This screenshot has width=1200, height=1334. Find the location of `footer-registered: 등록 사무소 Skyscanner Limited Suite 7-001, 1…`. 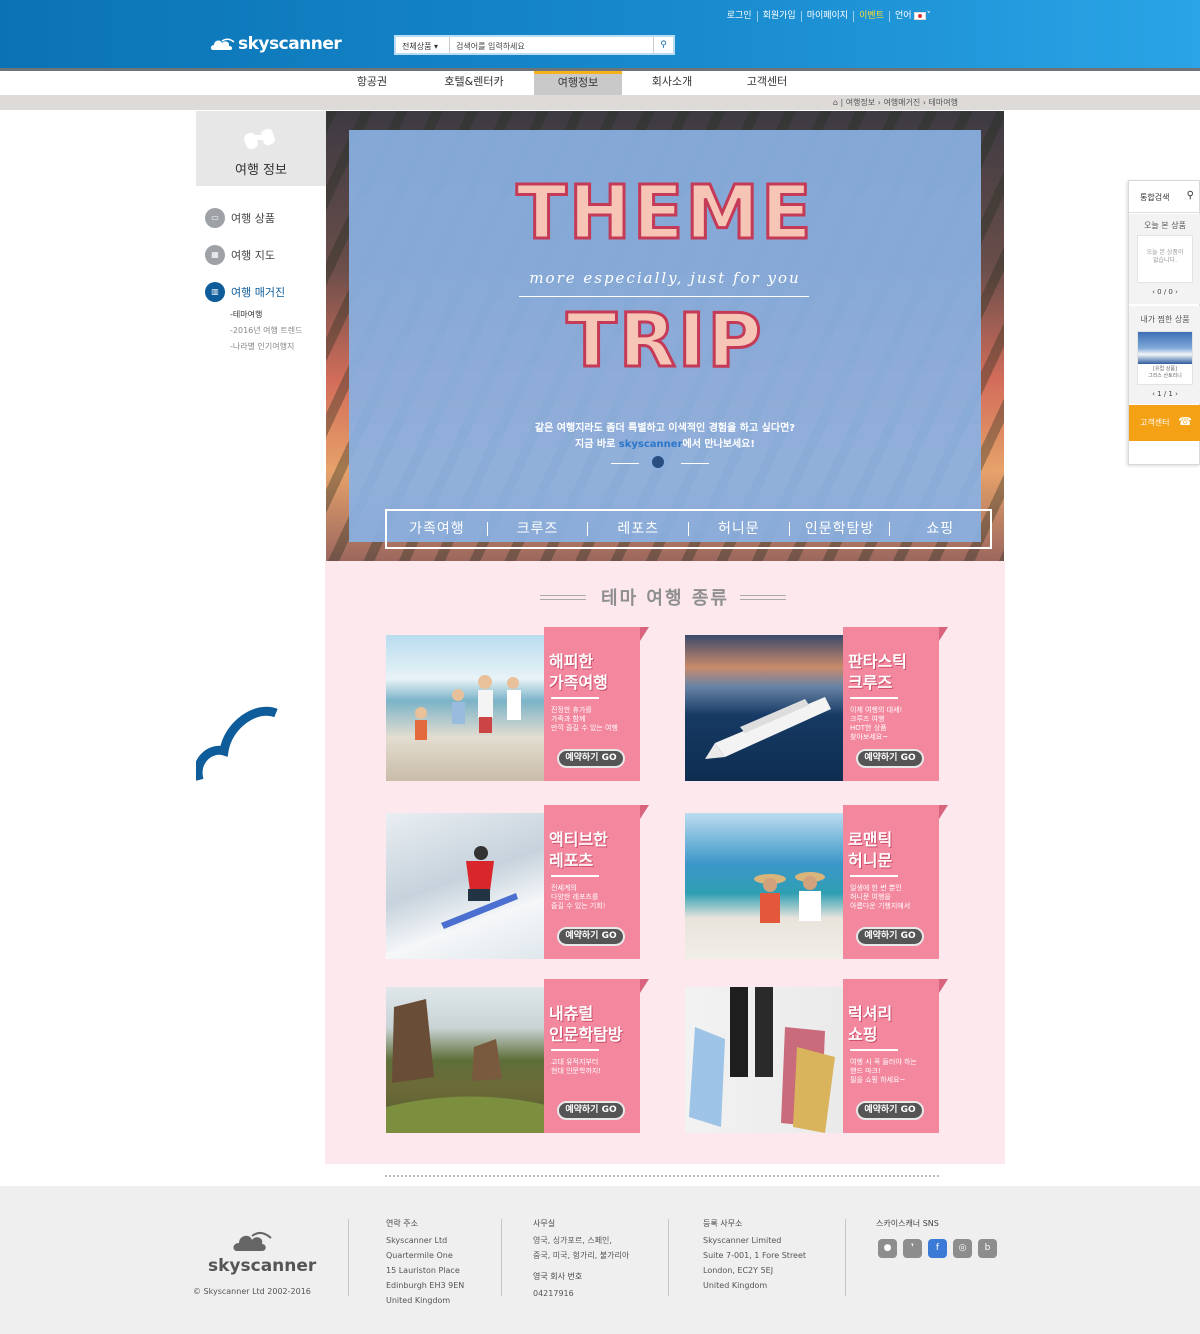

footer-registered: 등록 사무소 Skyscanner Limited Suite 7-001, 1… is located at coordinates (754, 1254).